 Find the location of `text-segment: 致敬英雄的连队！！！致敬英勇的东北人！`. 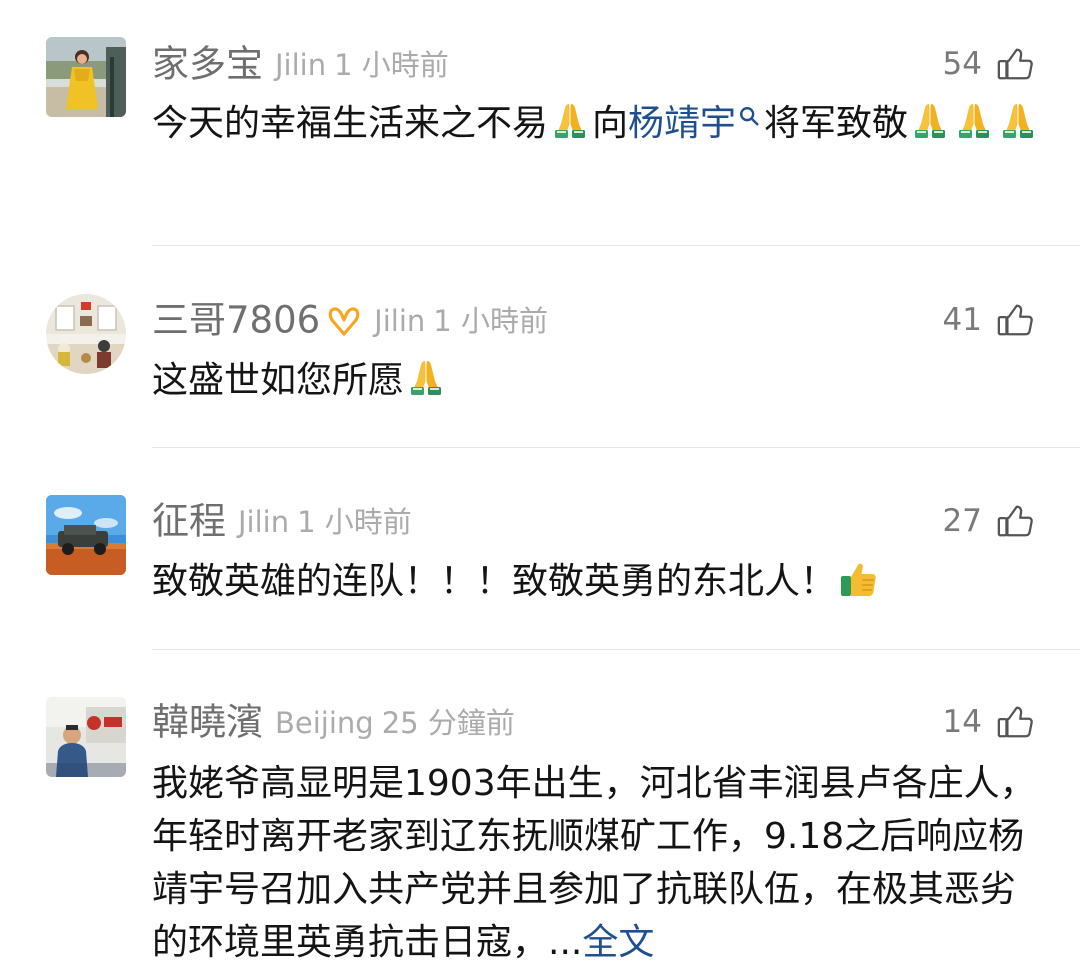

text-segment: 致敬英雄的连队！！！致敬英勇的东北人！ is located at coordinates (494, 581).